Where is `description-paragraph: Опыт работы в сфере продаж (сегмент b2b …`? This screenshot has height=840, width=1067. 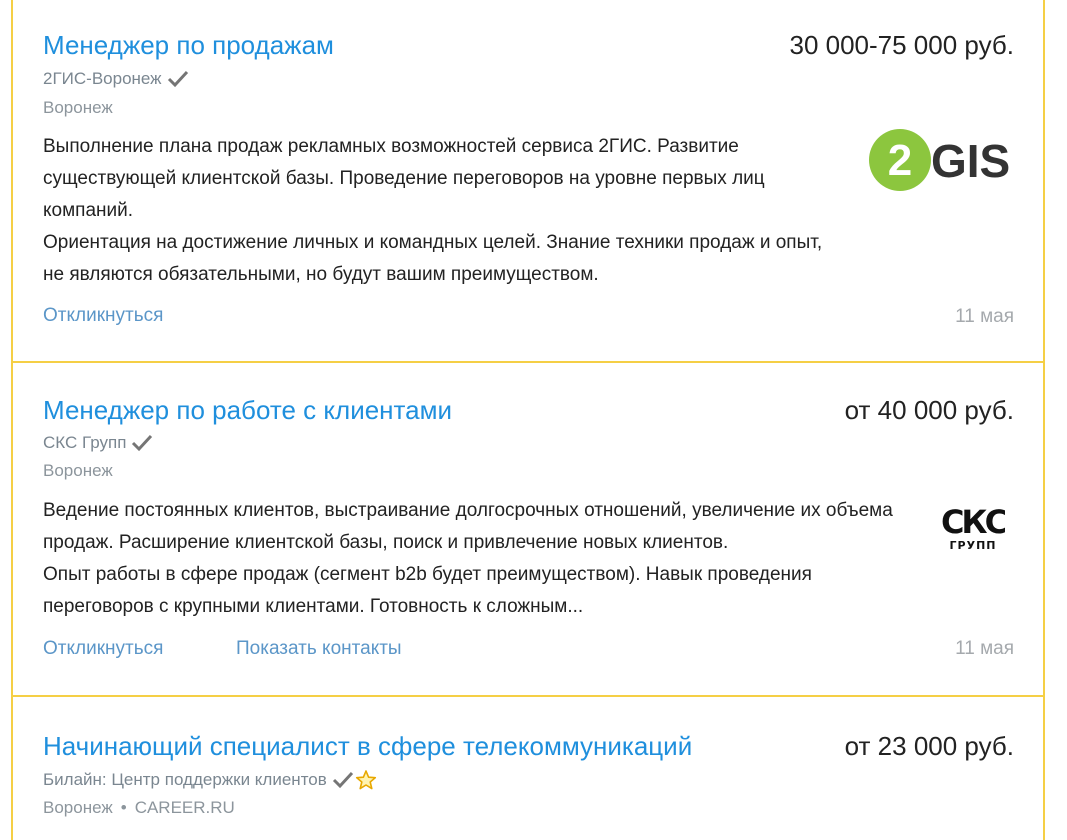
description-paragraph: Опыт работы в сфере продаж (сегмент b2b … is located at coordinates (427, 590).